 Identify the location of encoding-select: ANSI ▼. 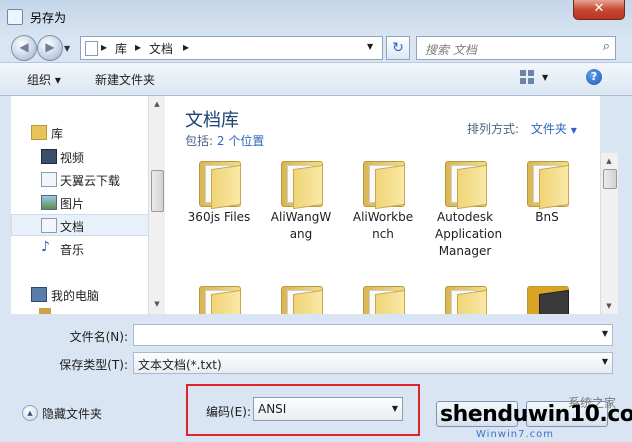
(328, 409).